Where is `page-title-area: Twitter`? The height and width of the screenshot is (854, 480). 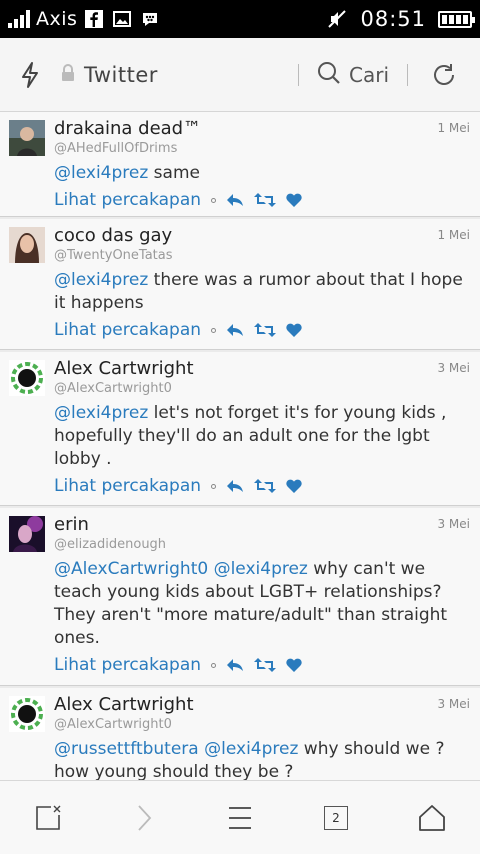 page-title-area: Twitter is located at coordinates (179, 75).